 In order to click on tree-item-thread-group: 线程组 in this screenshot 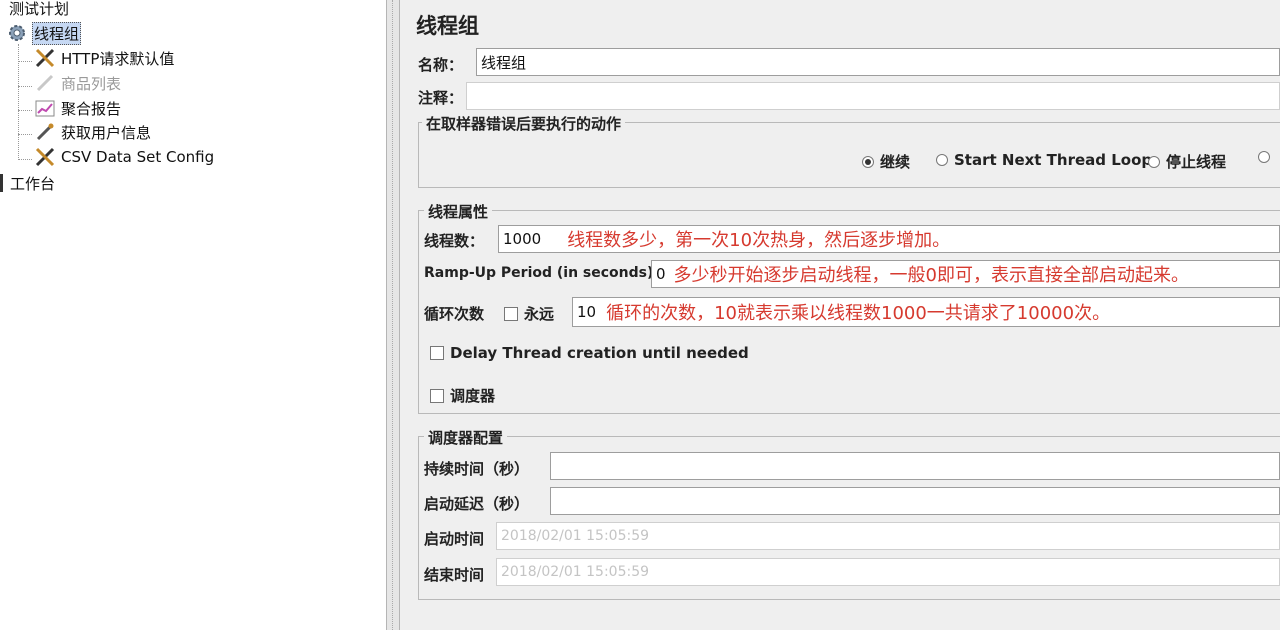, I will do `click(44, 33)`.